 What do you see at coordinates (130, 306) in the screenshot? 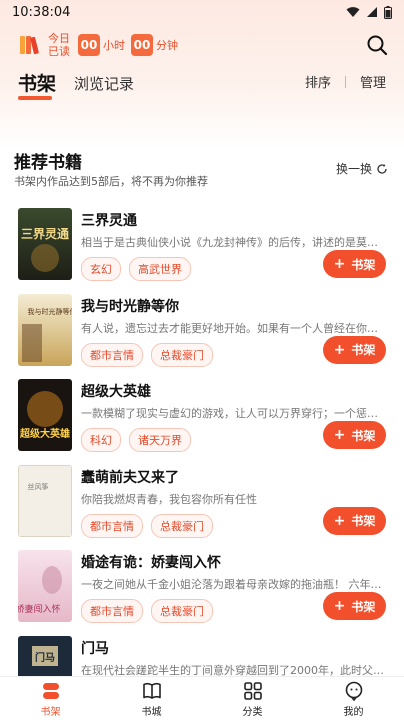
I see `book-title: 我与时光静等你` at bounding box center [130, 306].